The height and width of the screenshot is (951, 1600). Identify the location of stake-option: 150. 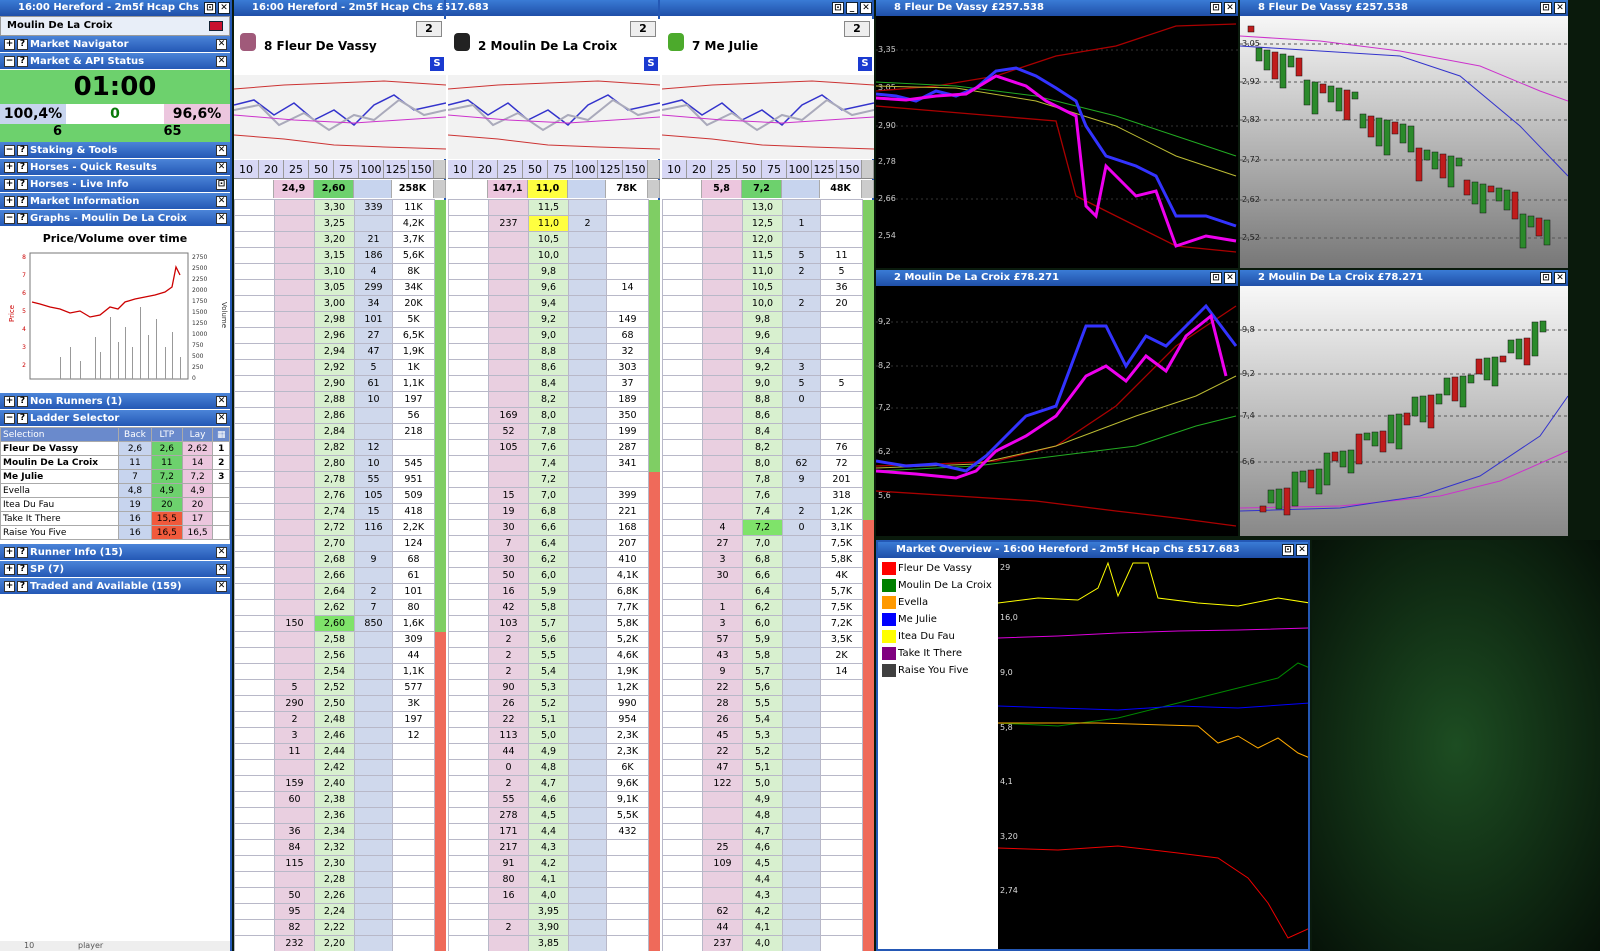
(421, 169).